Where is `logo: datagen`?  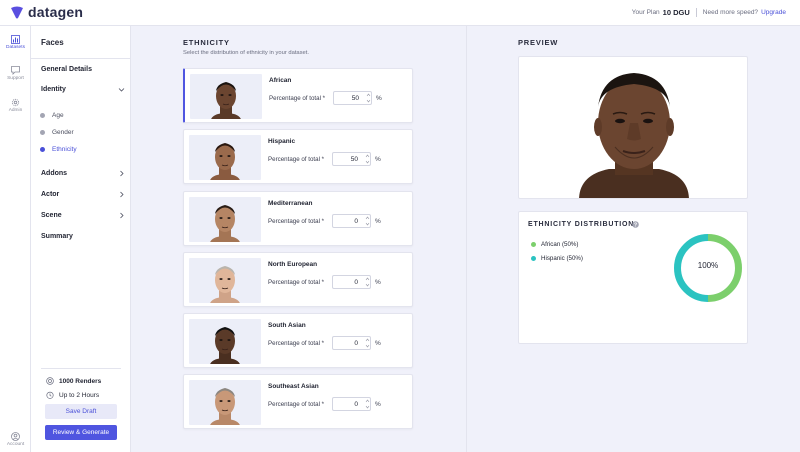 logo: datagen is located at coordinates (46, 12).